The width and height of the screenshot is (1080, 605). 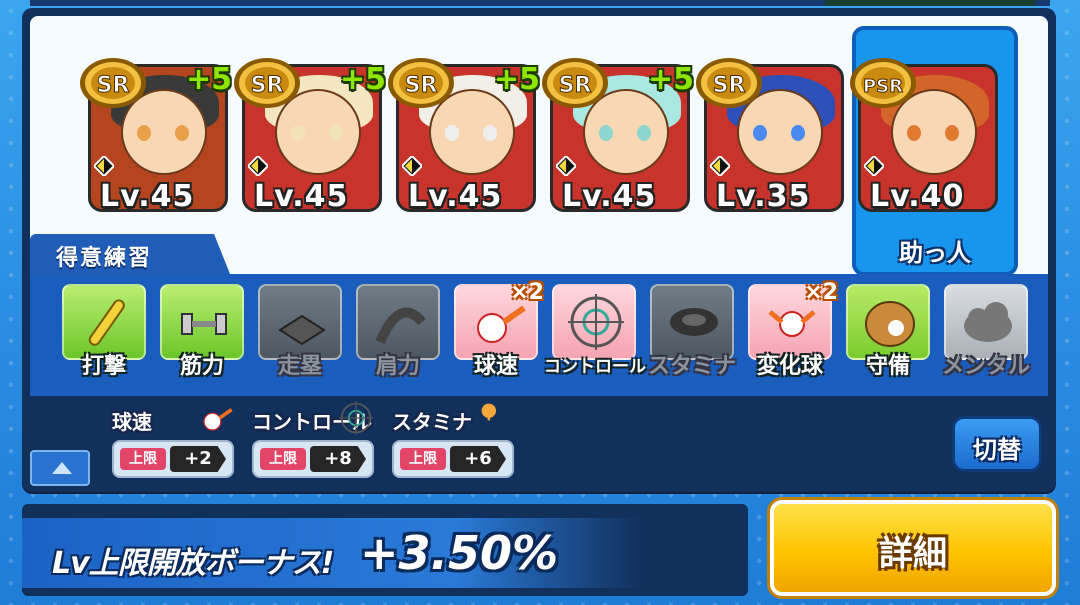 I want to click on card-level: Lv.35, so click(x=763, y=196).